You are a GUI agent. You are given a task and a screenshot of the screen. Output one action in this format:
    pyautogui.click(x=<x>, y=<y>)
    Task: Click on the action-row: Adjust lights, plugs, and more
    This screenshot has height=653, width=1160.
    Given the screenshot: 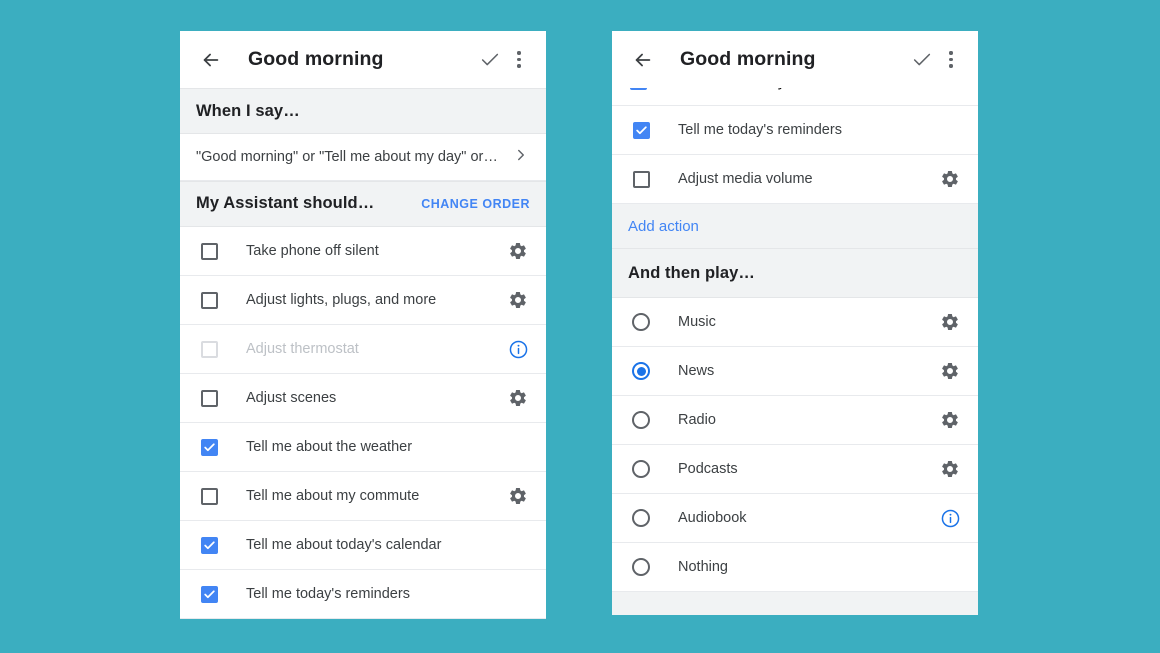 What is the action you would take?
    pyautogui.click(x=363, y=301)
    